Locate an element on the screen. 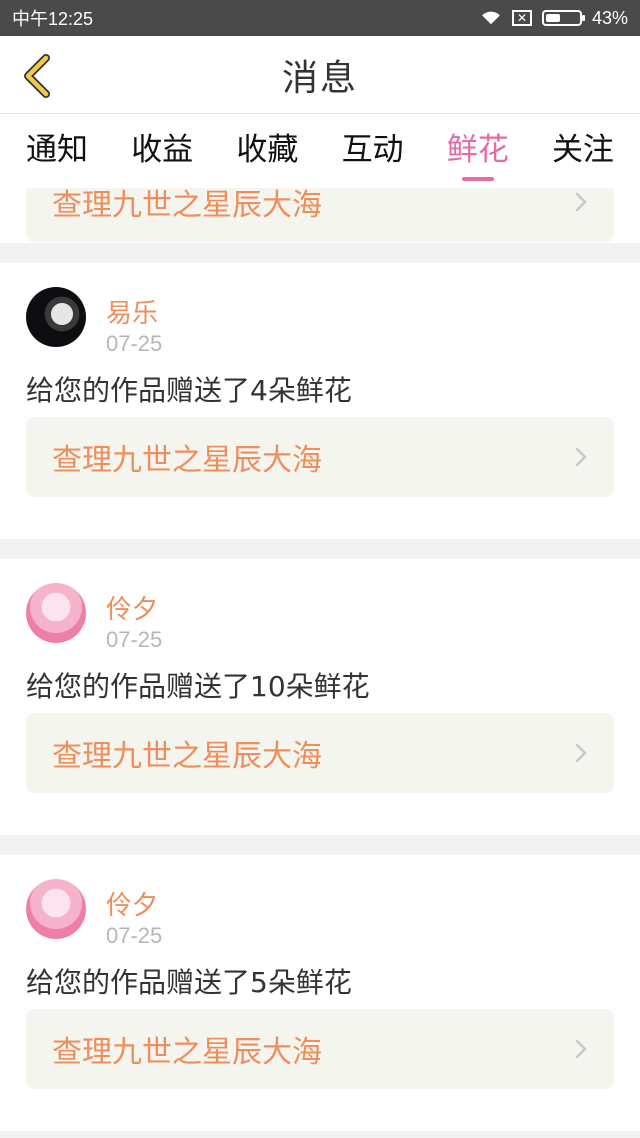  wifi-icon is located at coordinates (491, 18).